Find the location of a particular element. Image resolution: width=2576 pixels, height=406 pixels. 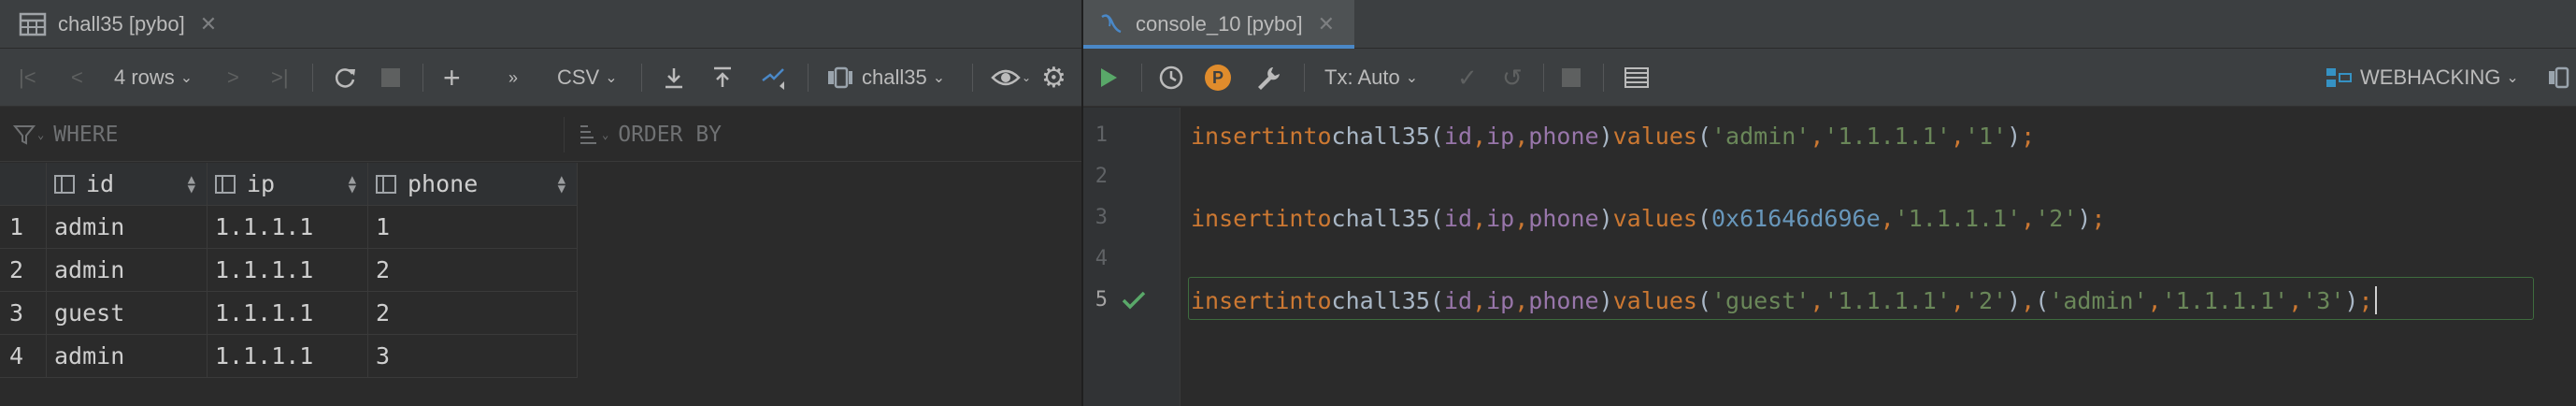

text-caret is located at coordinates (2375, 300).